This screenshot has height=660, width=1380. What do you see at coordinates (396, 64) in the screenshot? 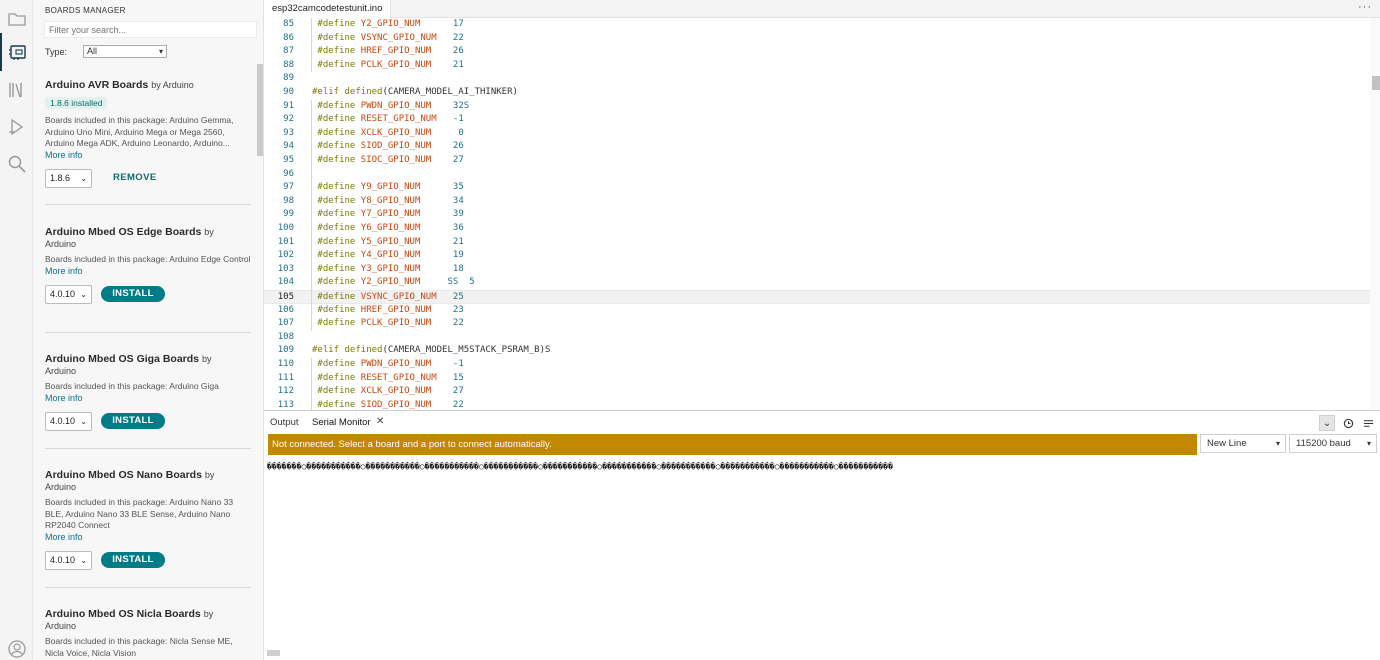
I see `macro-name: PCLK_GPIO_NUM` at bounding box center [396, 64].